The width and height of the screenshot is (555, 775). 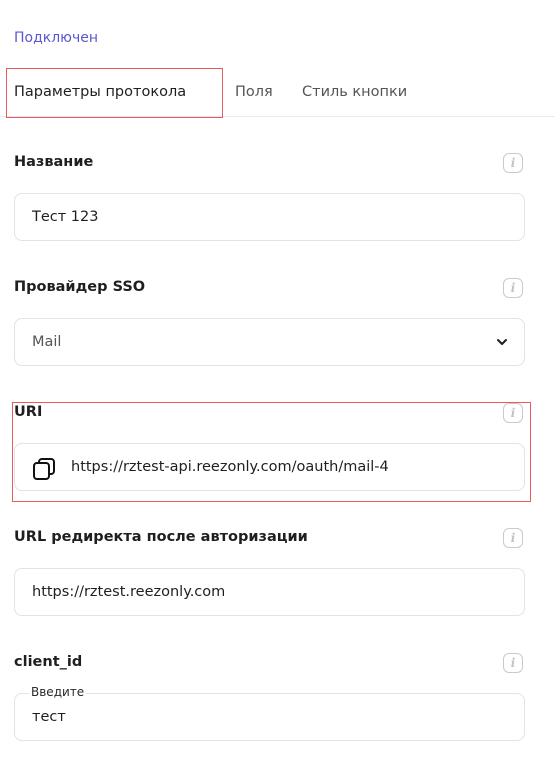 What do you see at coordinates (56, 38) in the screenshot?
I see `connection-status: Подключен` at bounding box center [56, 38].